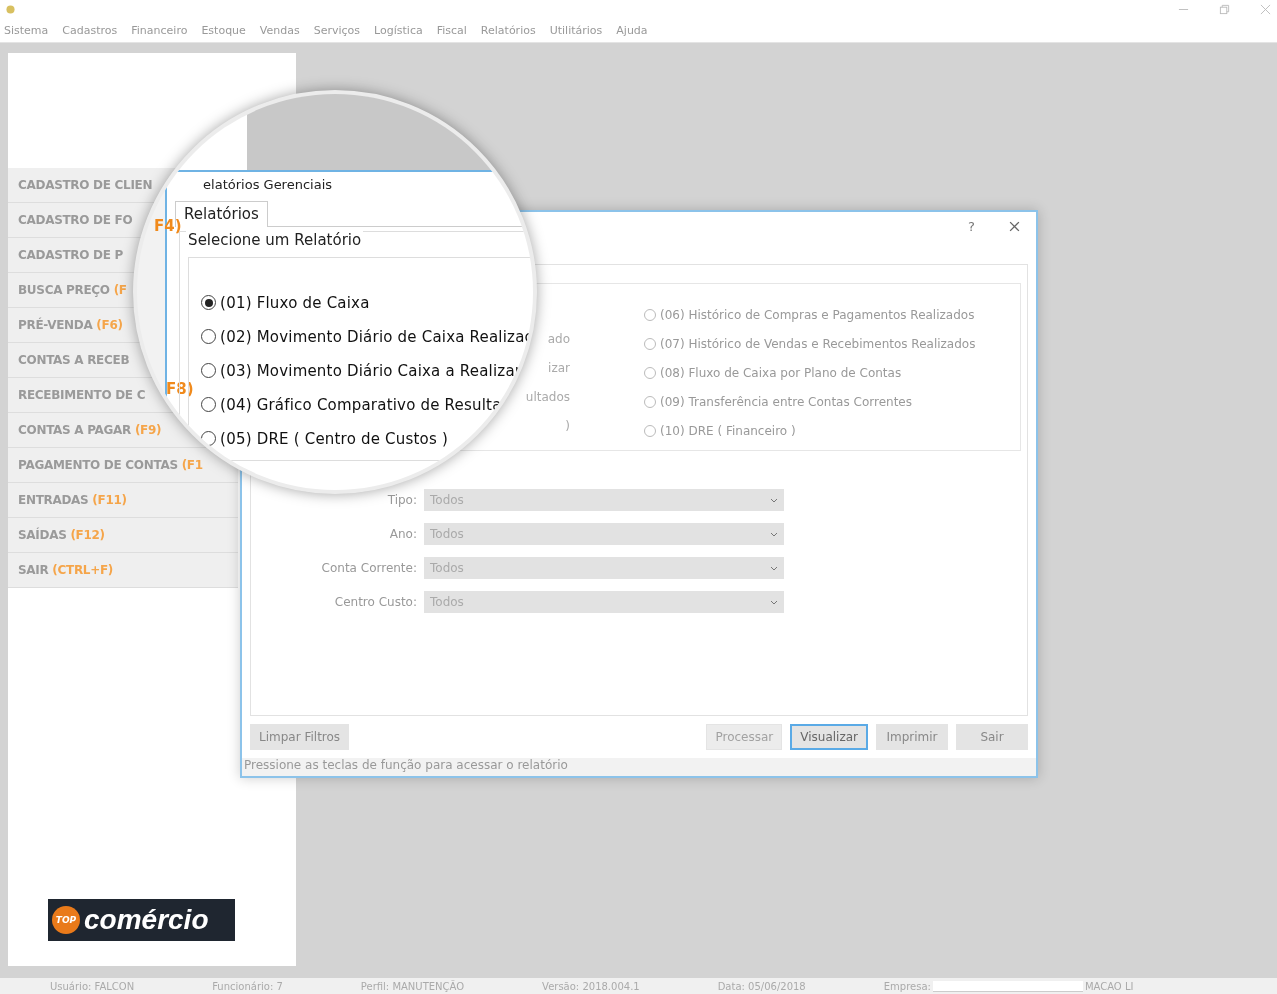  I want to click on menu-item: Ajuda, so click(632, 30).